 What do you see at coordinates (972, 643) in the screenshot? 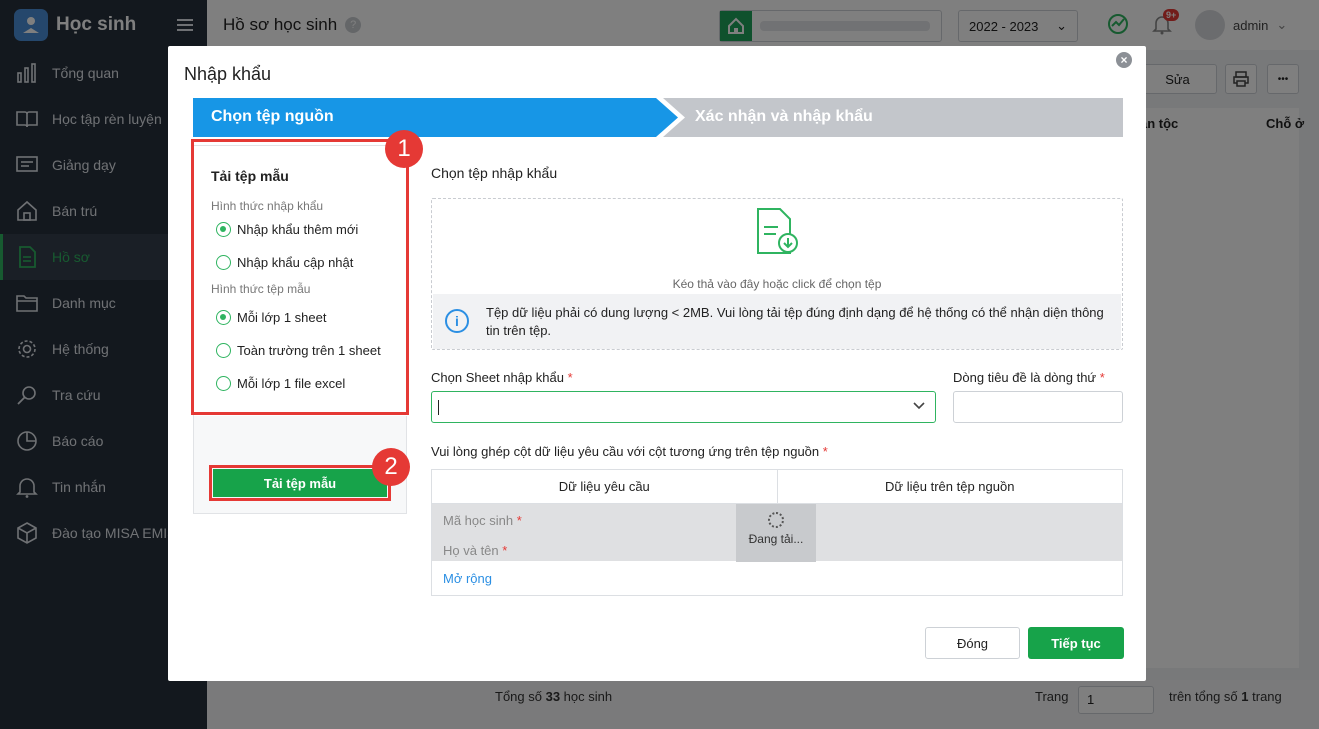
I see `close-button: Đóng` at bounding box center [972, 643].